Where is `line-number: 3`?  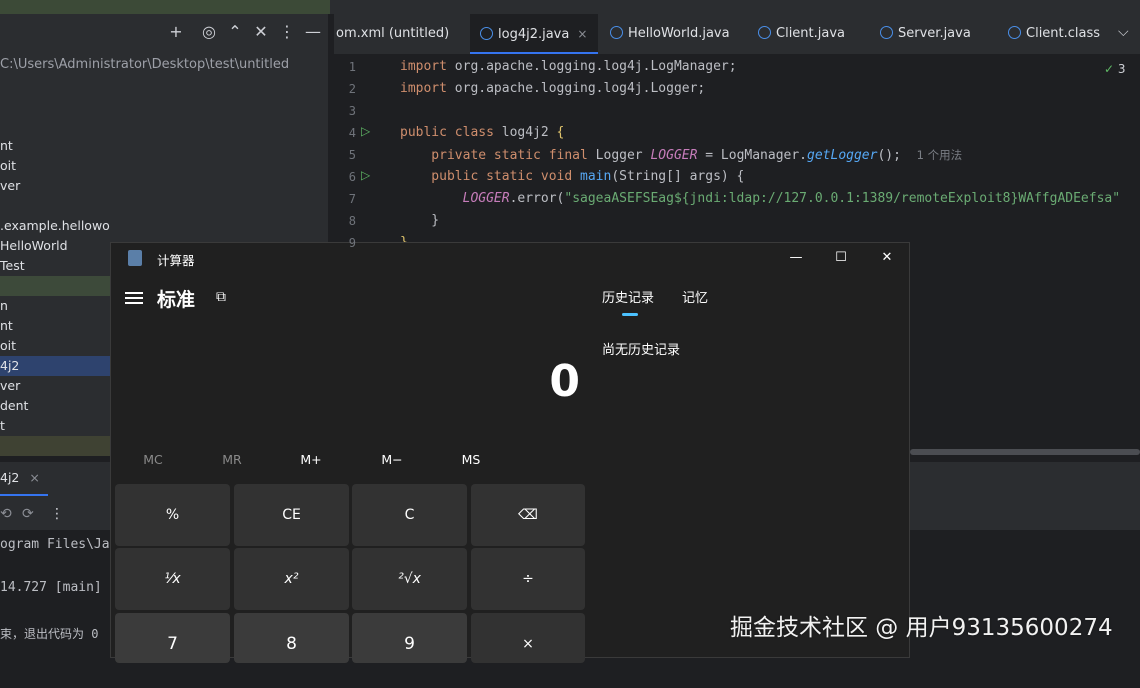
line-number: 3 is located at coordinates (352, 111).